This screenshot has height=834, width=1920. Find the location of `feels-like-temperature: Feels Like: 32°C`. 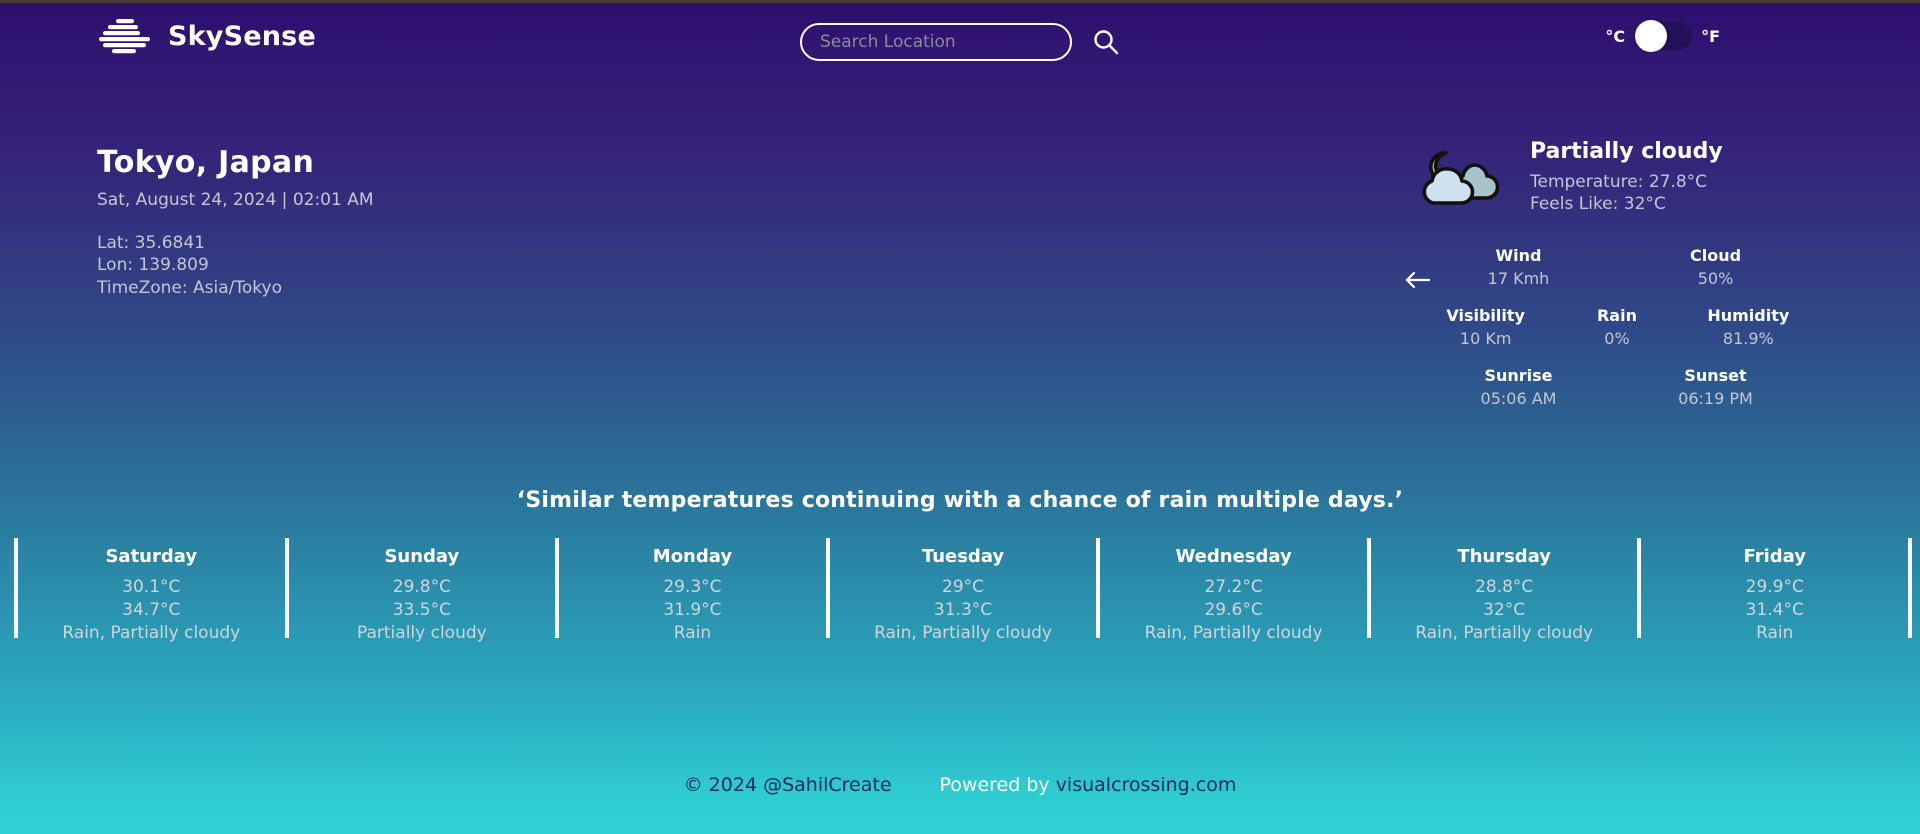

feels-like-temperature: Feels Like: 32°C is located at coordinates (1598, 203).